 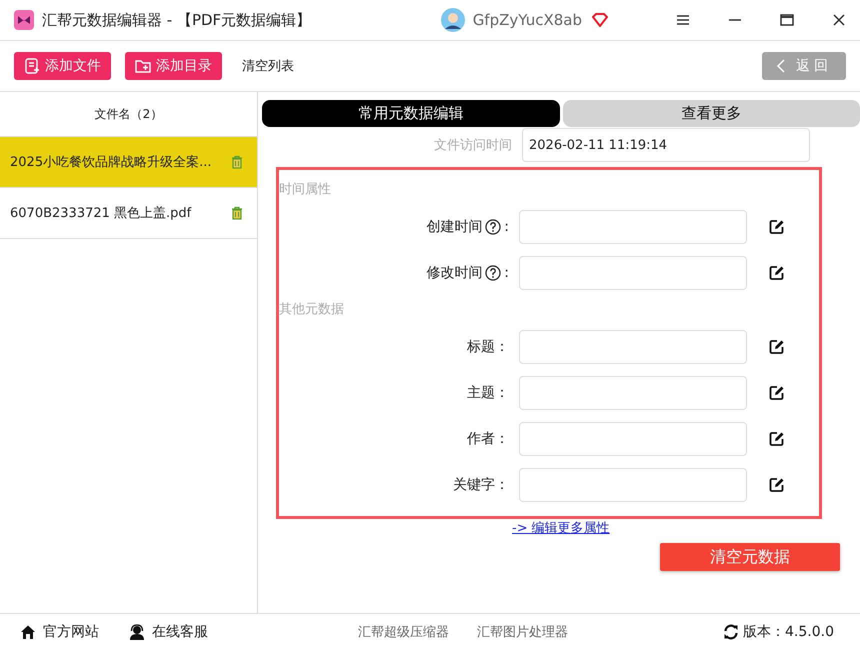 What do you see at coordinates (312, 310) in the screenshot?
I see `section-title: 其他元数据` at bounding box center [312, 310].